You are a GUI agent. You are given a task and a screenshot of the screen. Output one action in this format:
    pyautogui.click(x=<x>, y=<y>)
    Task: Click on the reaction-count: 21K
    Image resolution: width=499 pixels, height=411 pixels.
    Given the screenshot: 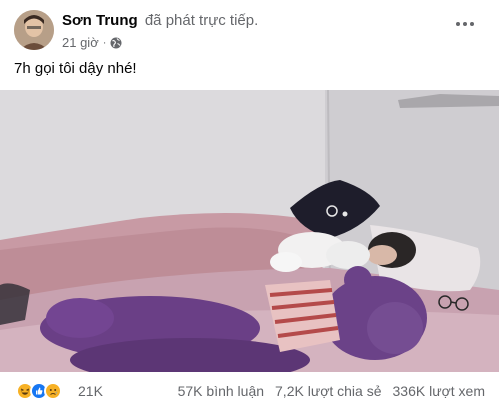 What is the action you would take?
    pyautogui.click(x=90, y=391)
    